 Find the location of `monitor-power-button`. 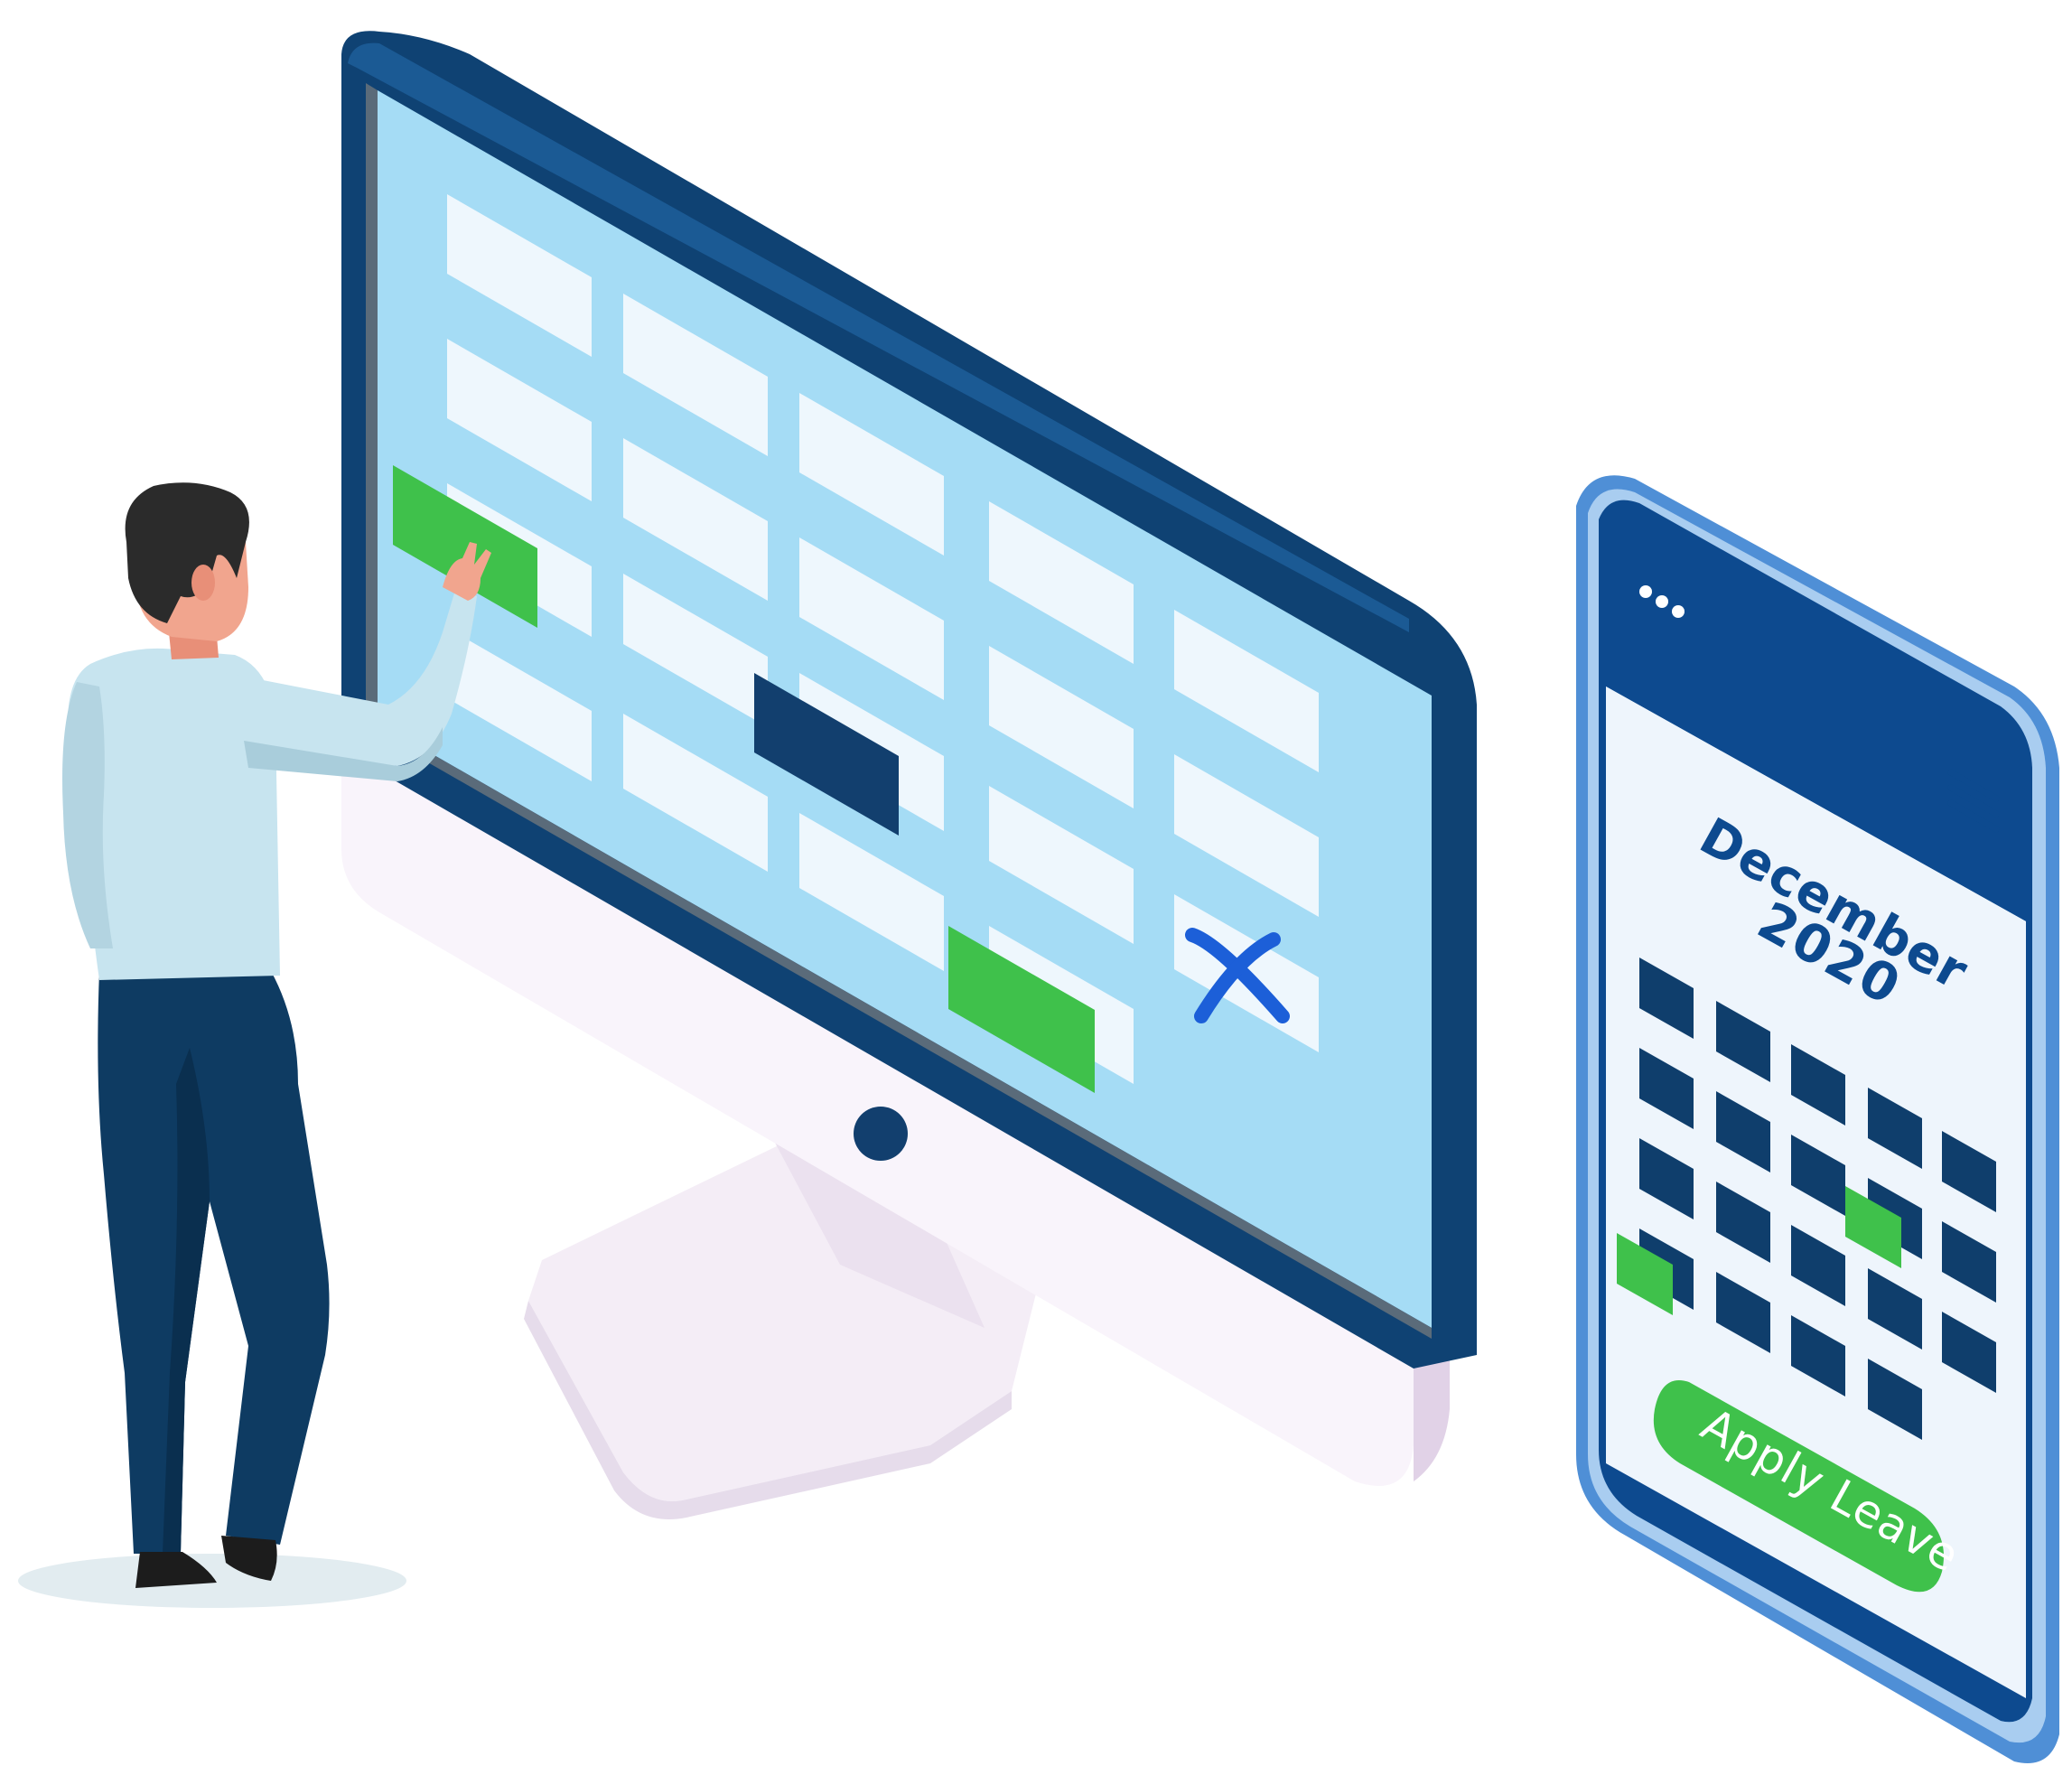

monitor-power-button is located at coordinates (881, 1134).